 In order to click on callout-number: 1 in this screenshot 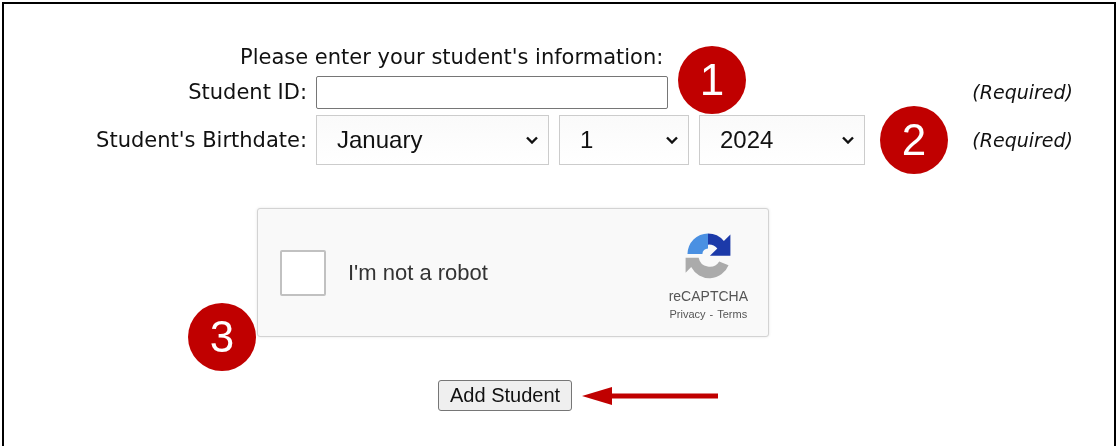, I will do `click(712, 80)`.